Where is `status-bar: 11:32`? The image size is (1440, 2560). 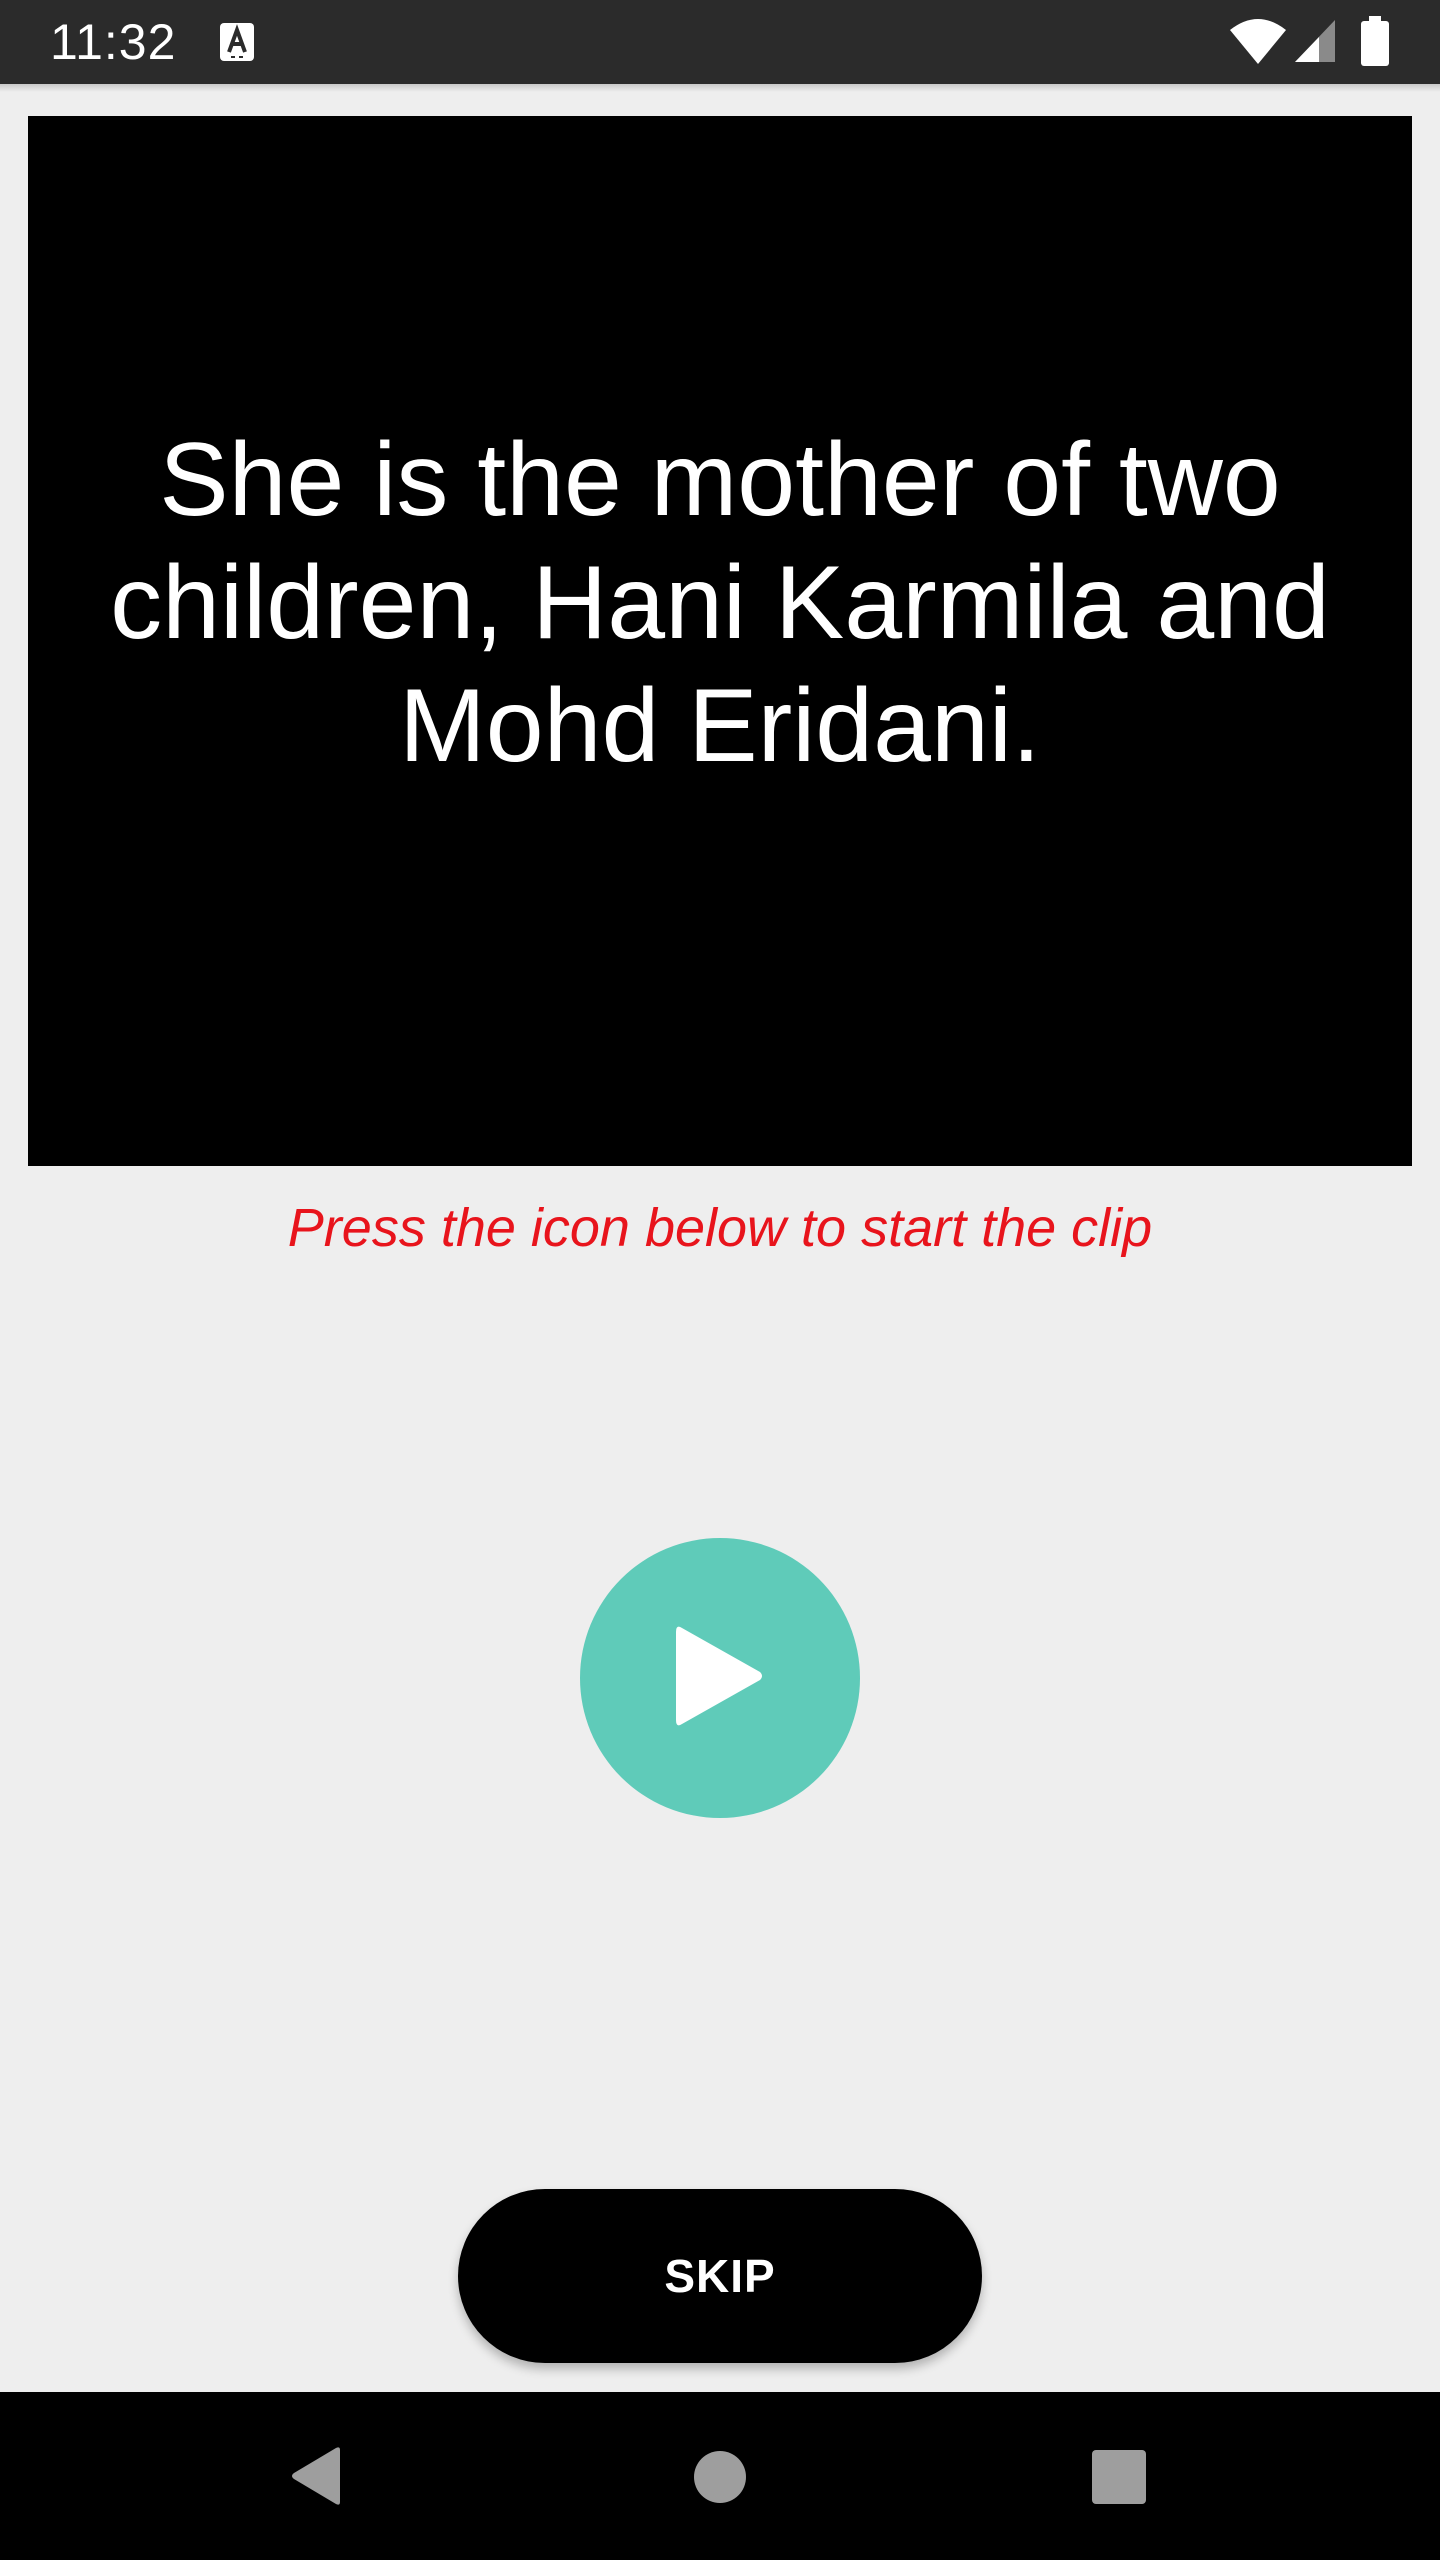
status-bar: 11:32 is located at coordinates (720, 42).